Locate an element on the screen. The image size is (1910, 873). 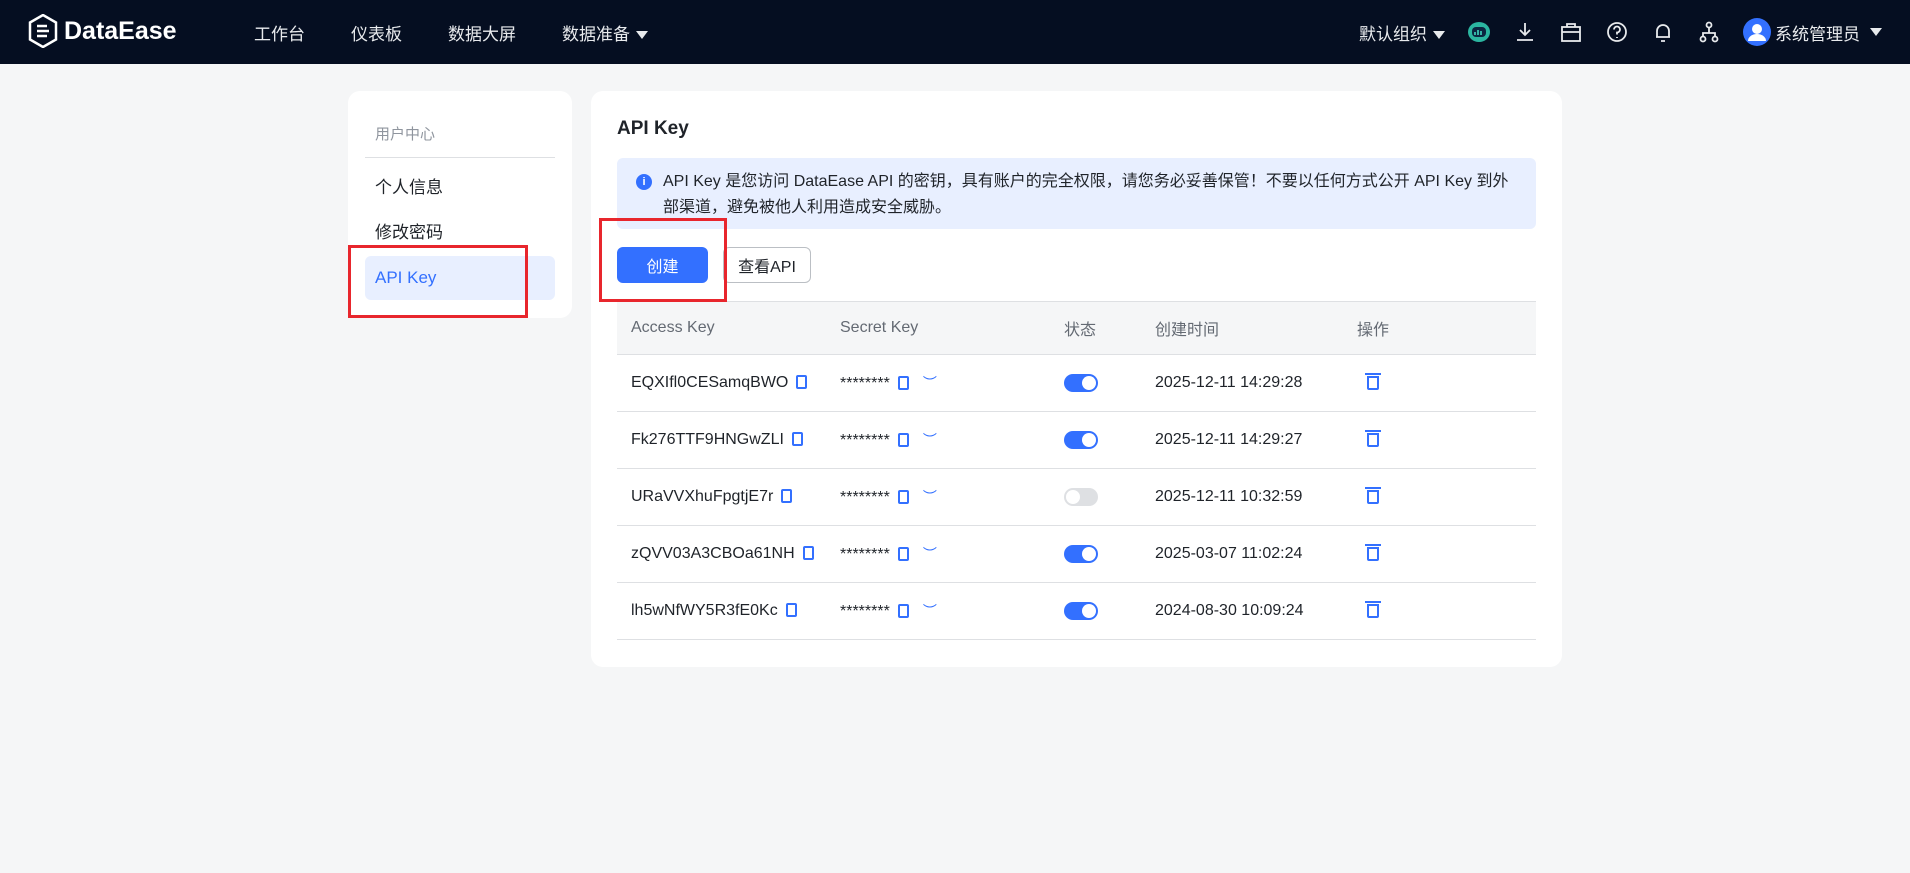
column-header-access-key: Access Key is located at coordinates (728, 328).